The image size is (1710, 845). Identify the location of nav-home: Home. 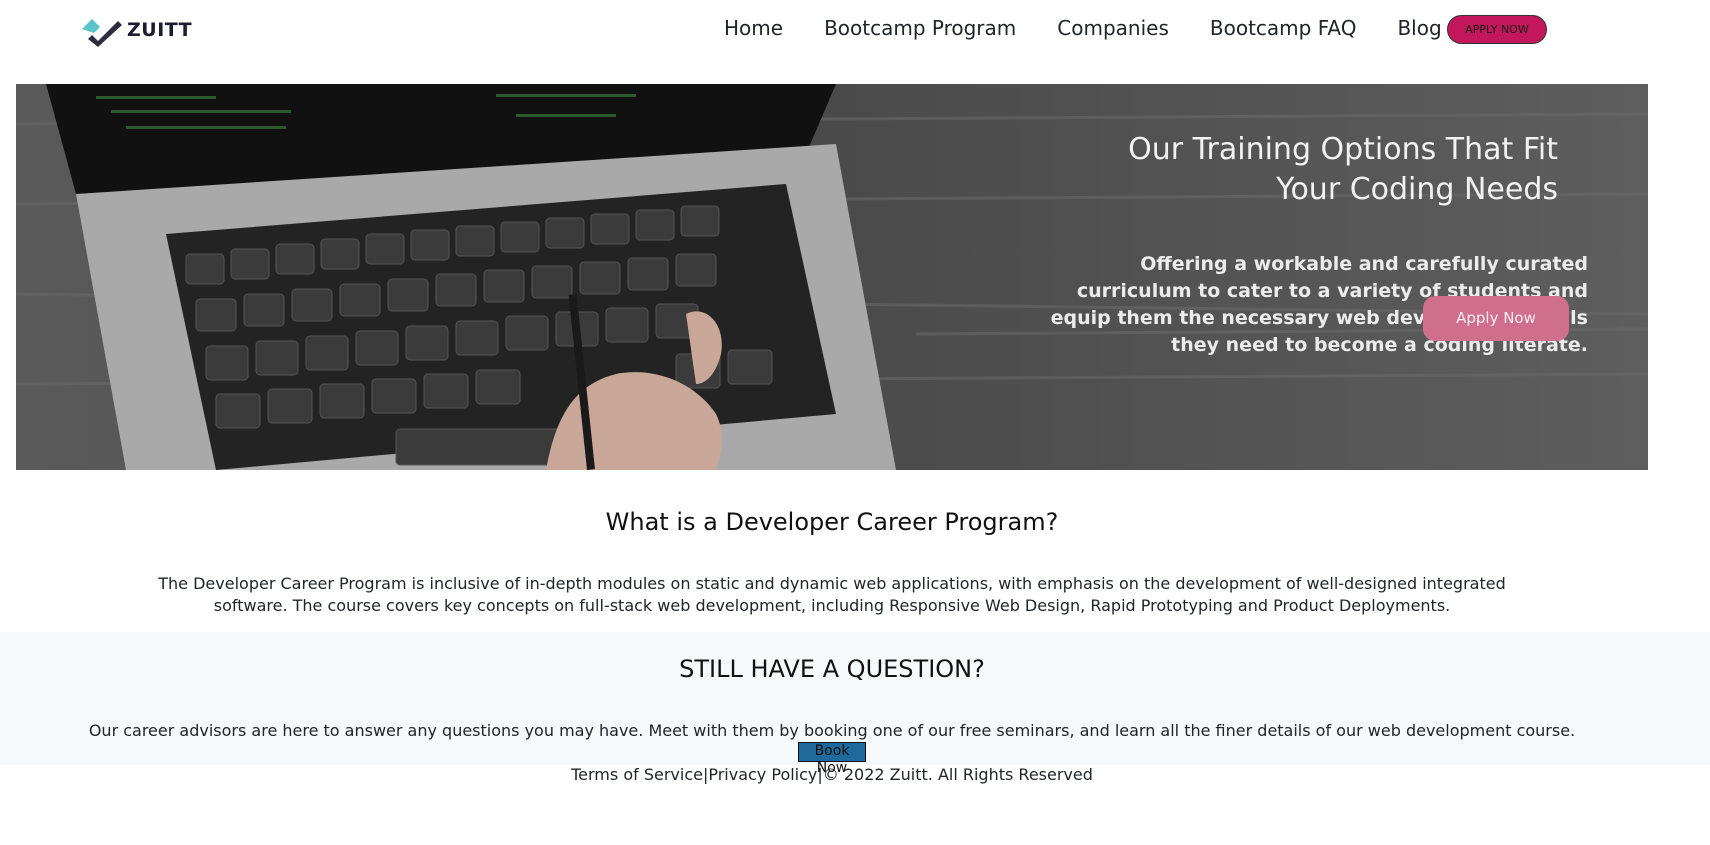
(753, 28).